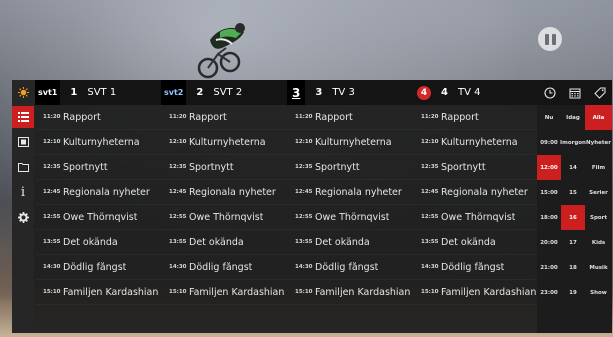 The image size is (613, 337). What do you see at coordinates (598, 242) in the screenshot?
I see `category-filter-option: Kids` at bounding box center [598, 242].